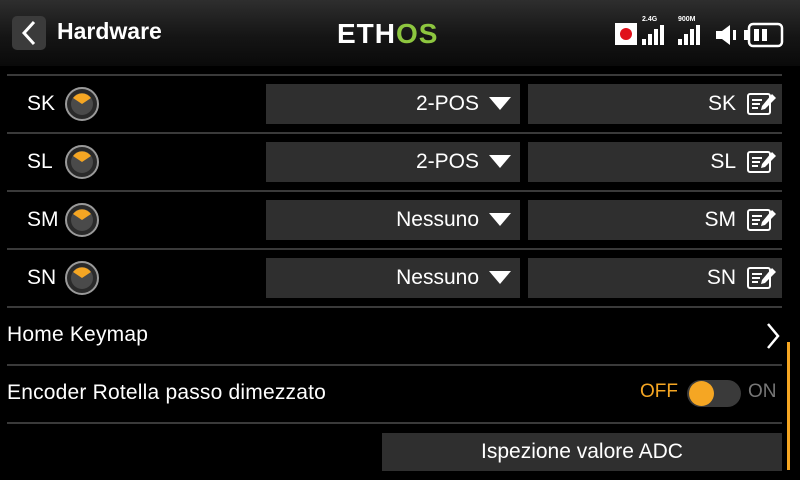  What do you see at coordinates (773, 336) in the screenshot?
I see `chevron-right-icon` at bounding box center [773, 336].